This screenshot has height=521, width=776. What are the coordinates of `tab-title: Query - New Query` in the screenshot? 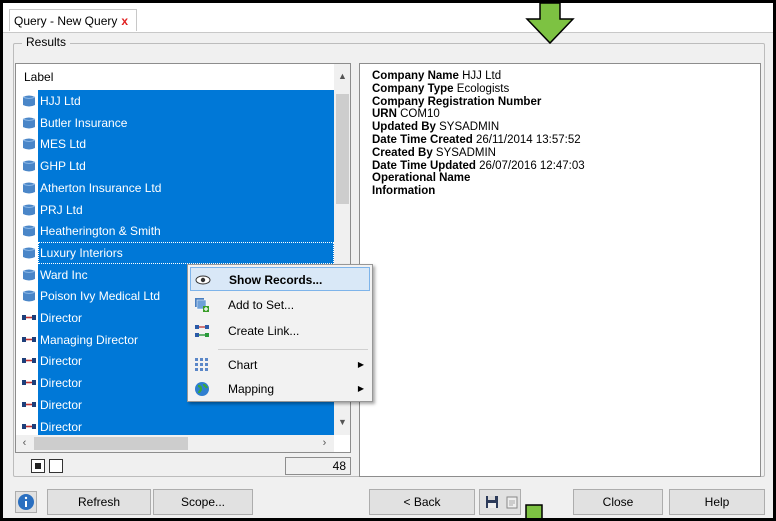 It's located at (66, 21).